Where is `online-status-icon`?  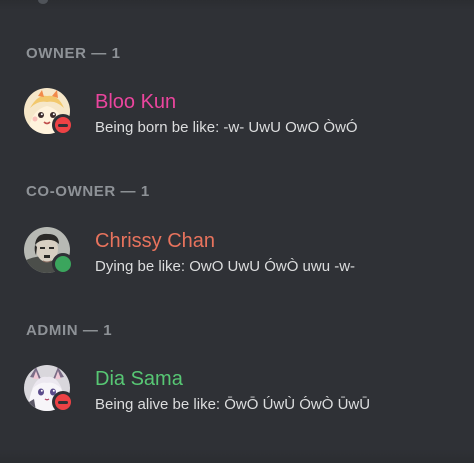
online-status-icon is located at coordinates (63, 264).